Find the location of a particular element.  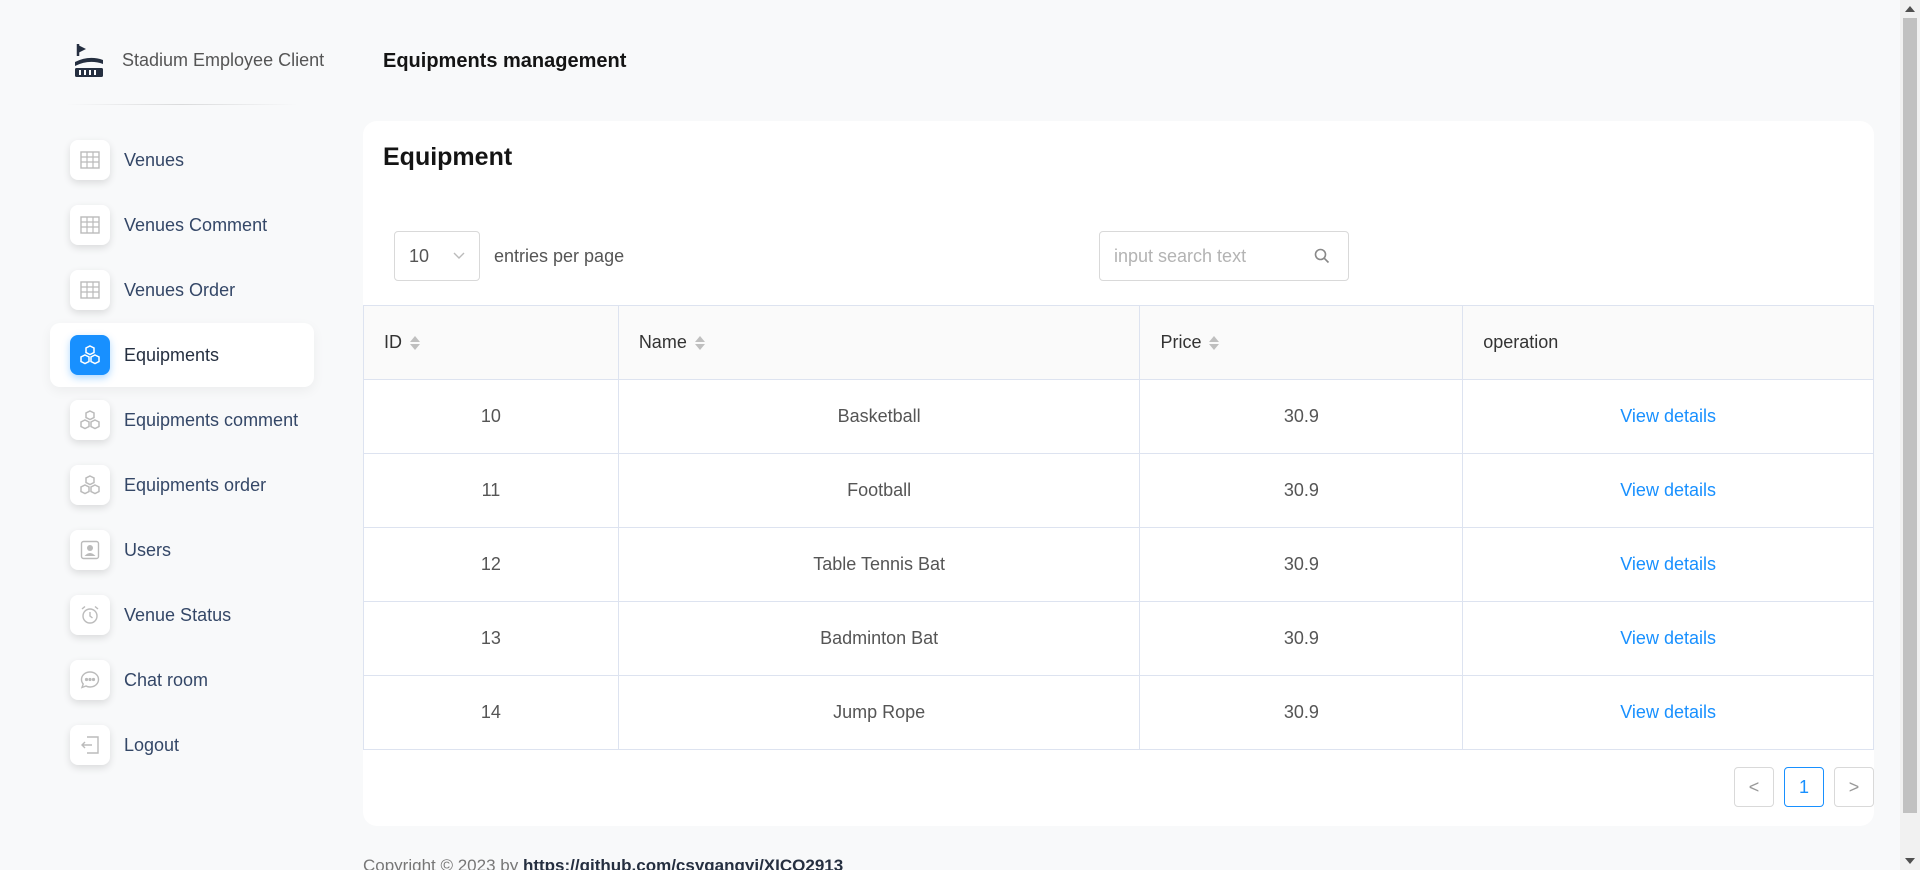

sidebar-item-label: Venues Comment is located at coordinates (196, 224).